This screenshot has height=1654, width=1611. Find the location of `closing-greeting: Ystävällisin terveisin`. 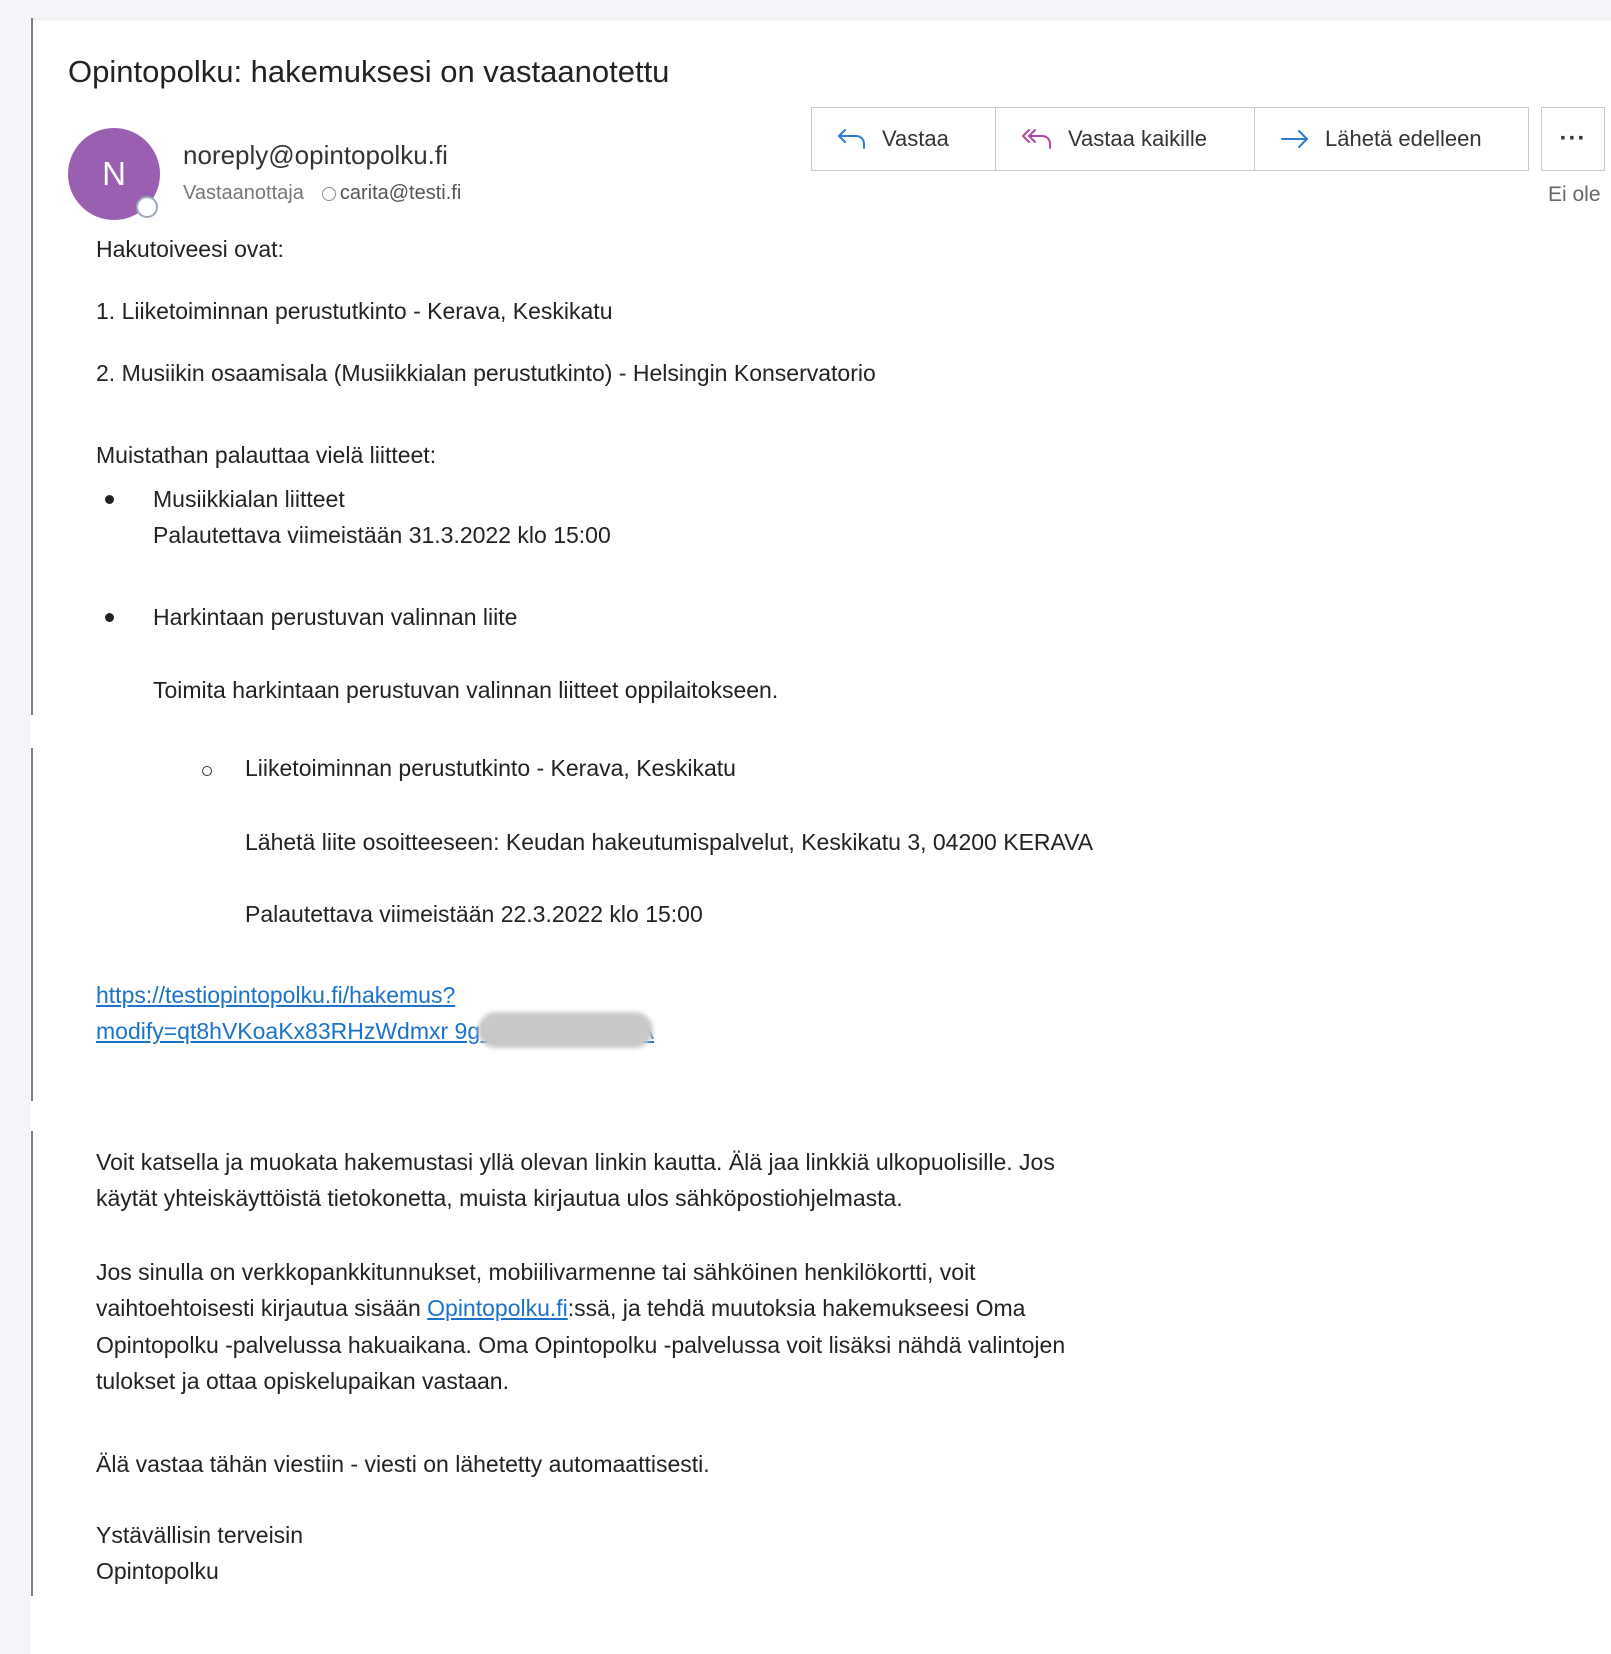

closing-greeting: Ystävällisin terveisin is located at coordinates (200, 1535).